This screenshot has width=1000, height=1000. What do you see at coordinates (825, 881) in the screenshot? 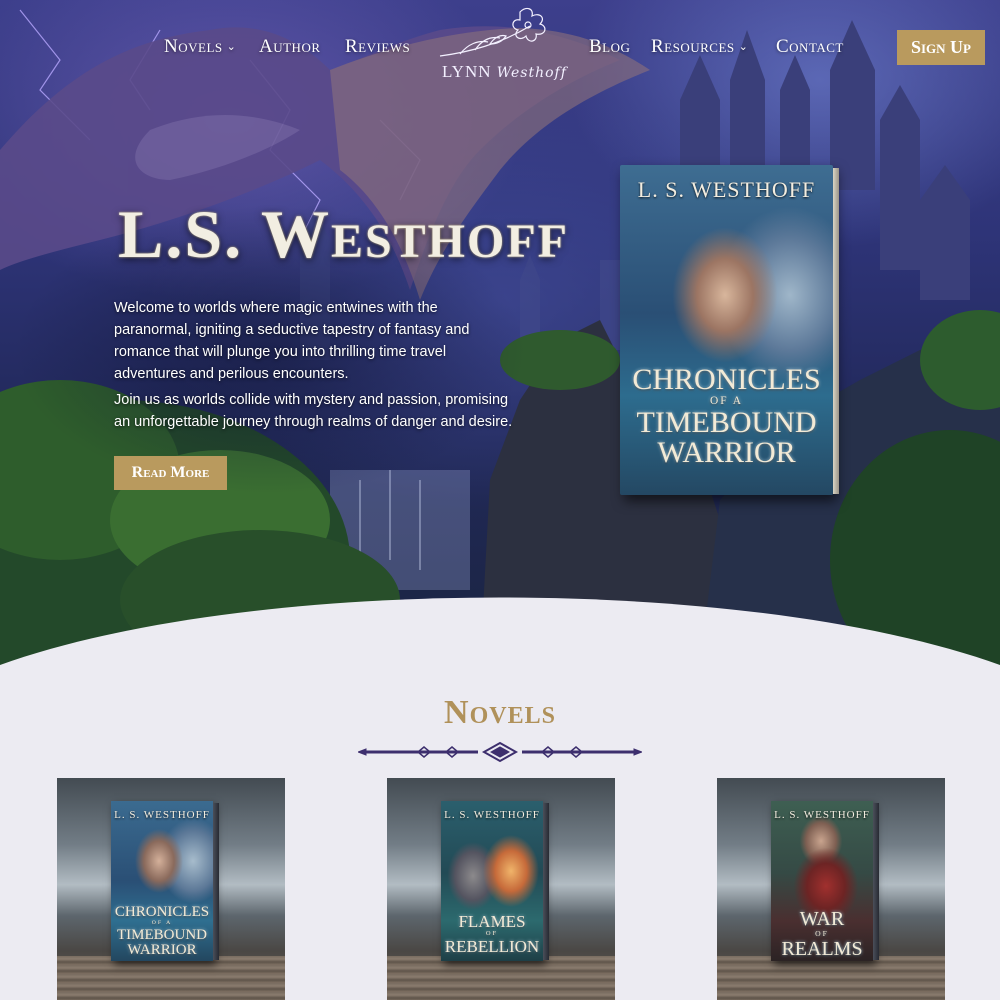
I see `book-cover: L. S. WESTHOFF WAR OF REALMS` at bounding box center [825, 881].